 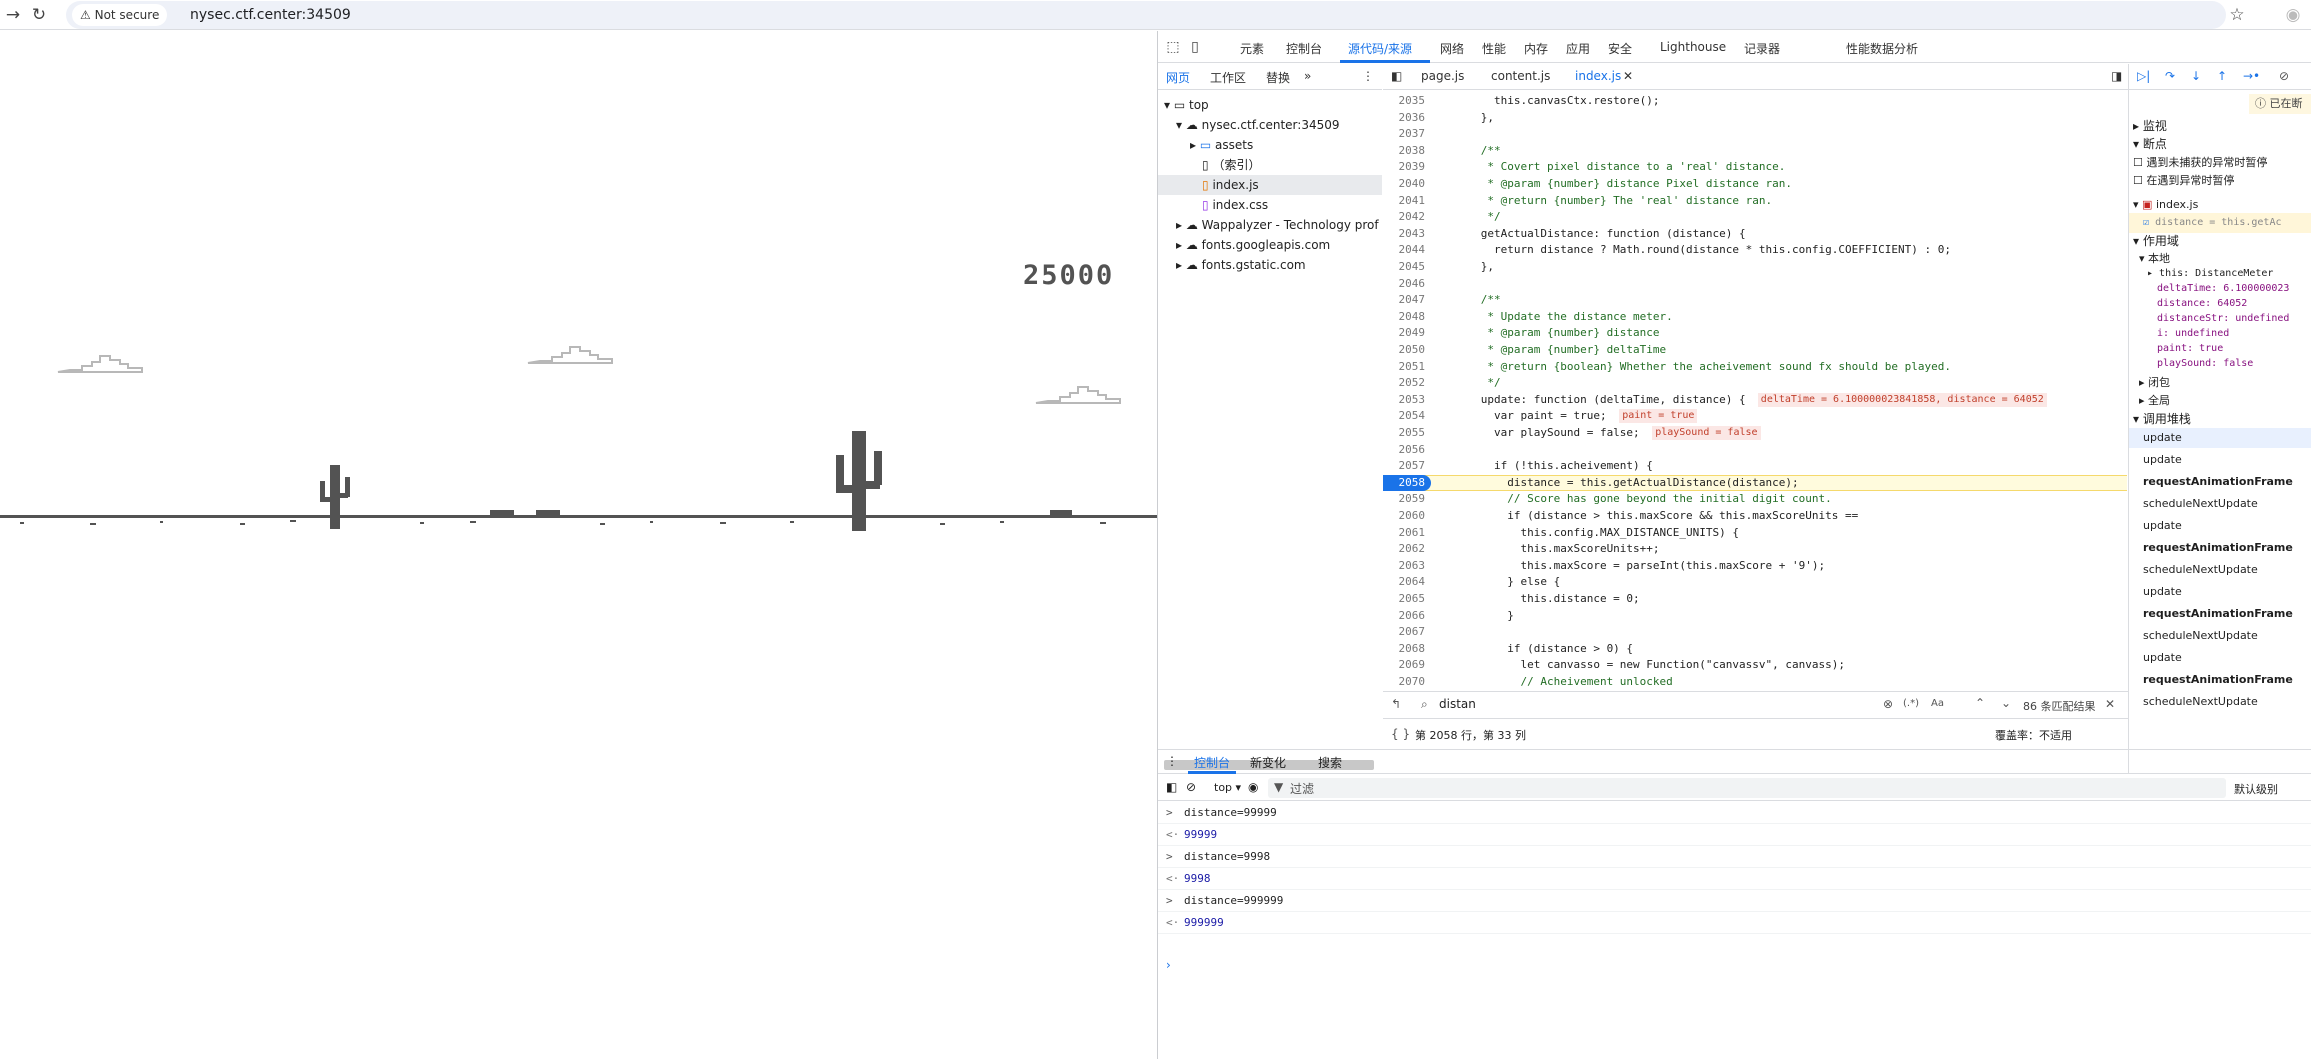 I want to click on regex-toggle: (.*), so click(x=1911, y=703).